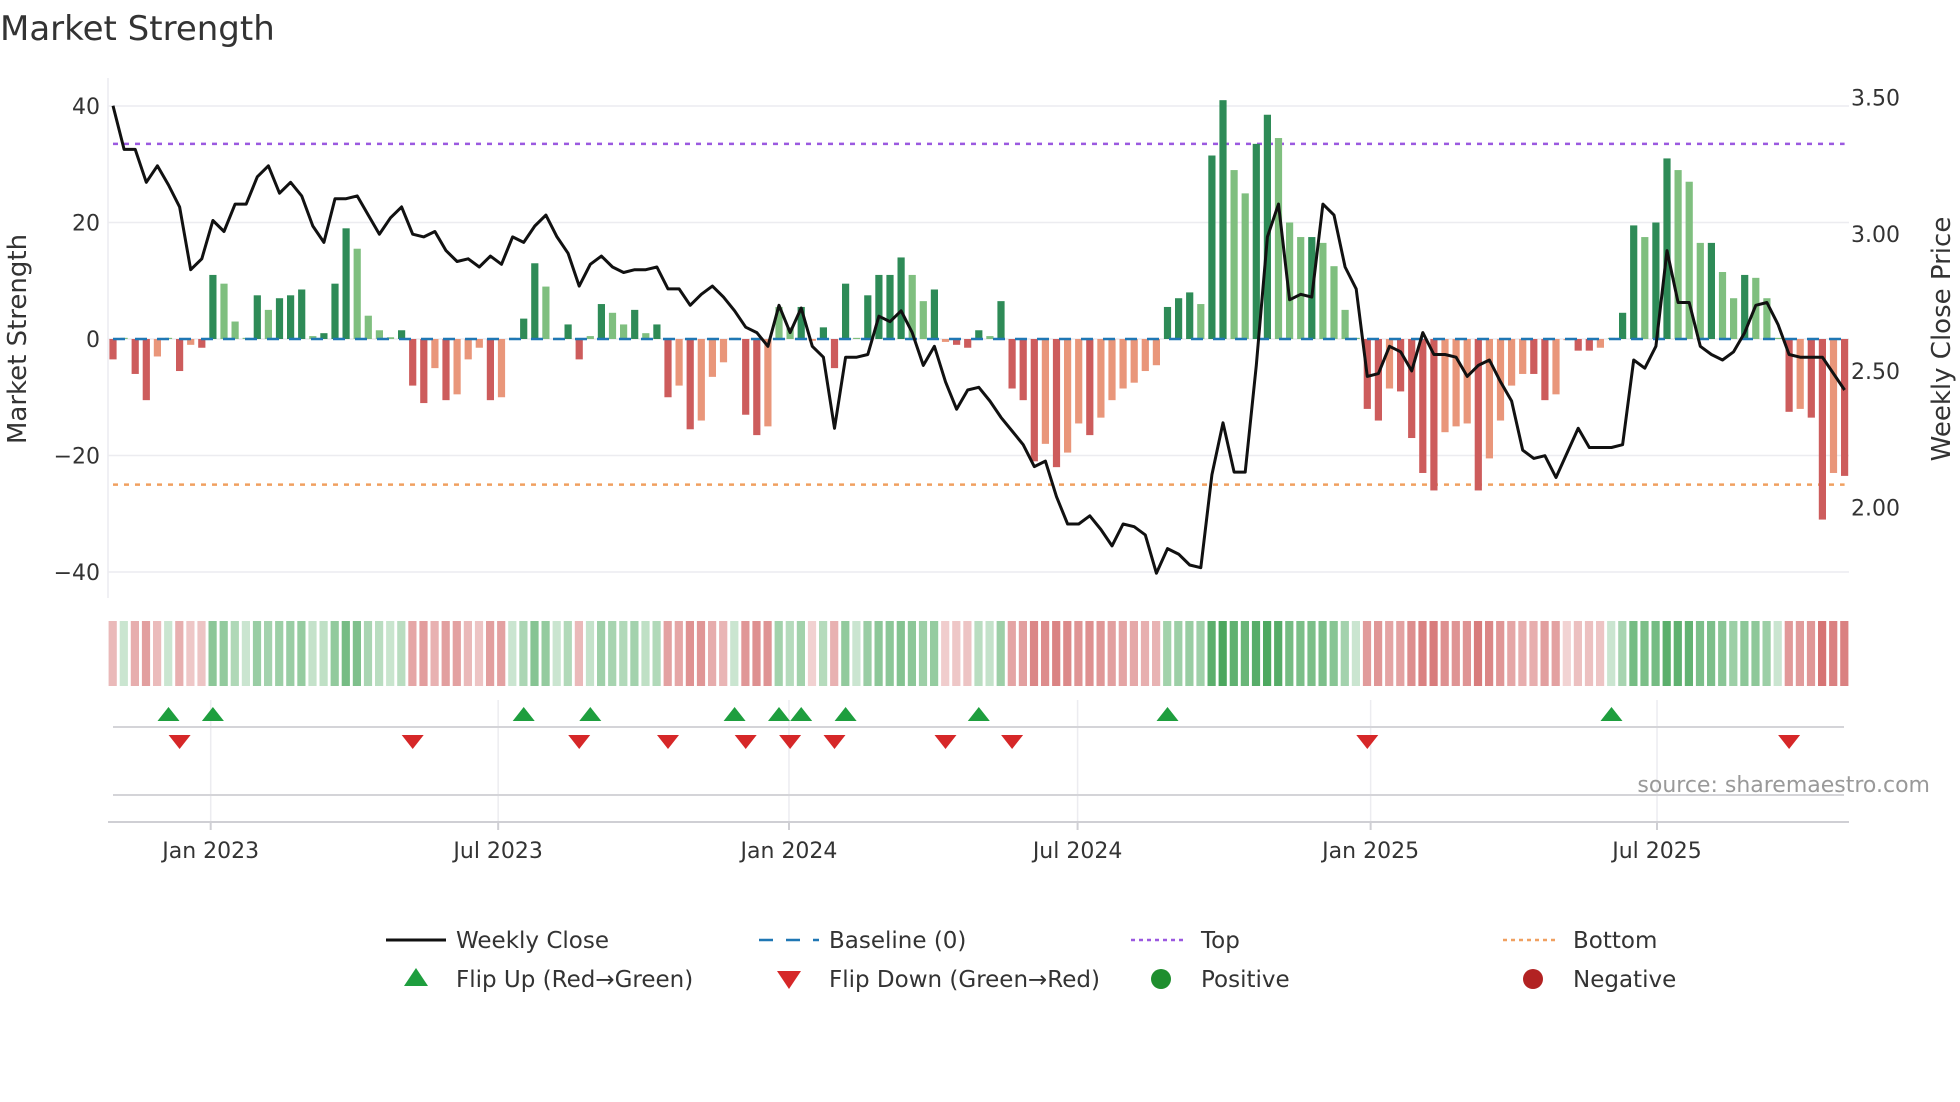 The height and width of the screenshot is (1102, 1960). I want to click on x-tick-label: Jul 2025, so click(1656, 851).